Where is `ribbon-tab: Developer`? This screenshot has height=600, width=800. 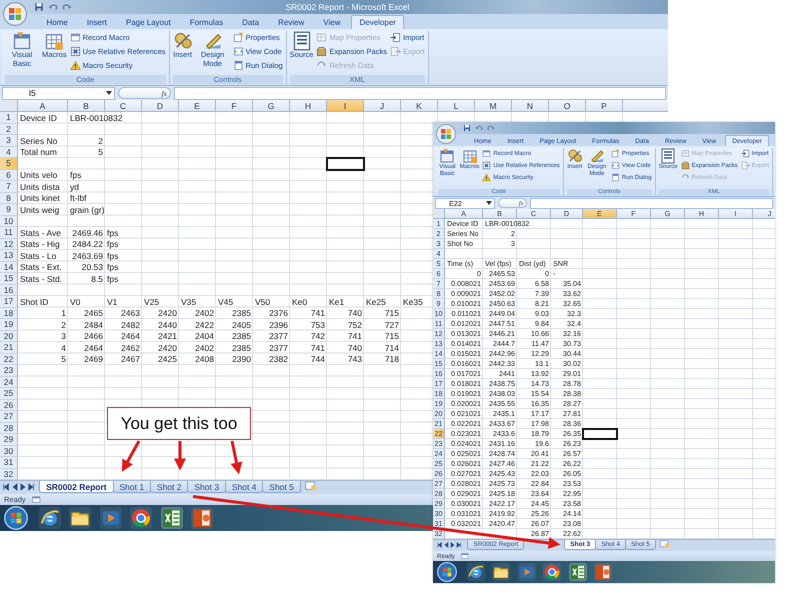 ribbon-tab: Developer is located at coordinates (377, 22).